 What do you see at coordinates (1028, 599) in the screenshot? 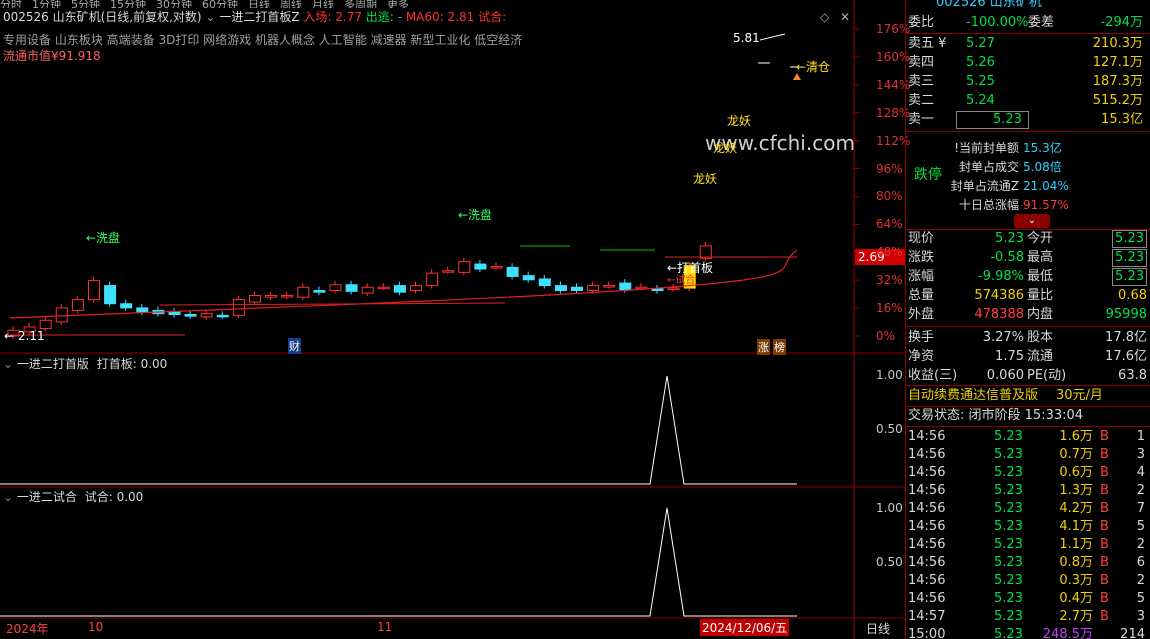
I see `tick-row: 14:56 5.23 0.4万 B 5` at bounding box center [1028, 599].